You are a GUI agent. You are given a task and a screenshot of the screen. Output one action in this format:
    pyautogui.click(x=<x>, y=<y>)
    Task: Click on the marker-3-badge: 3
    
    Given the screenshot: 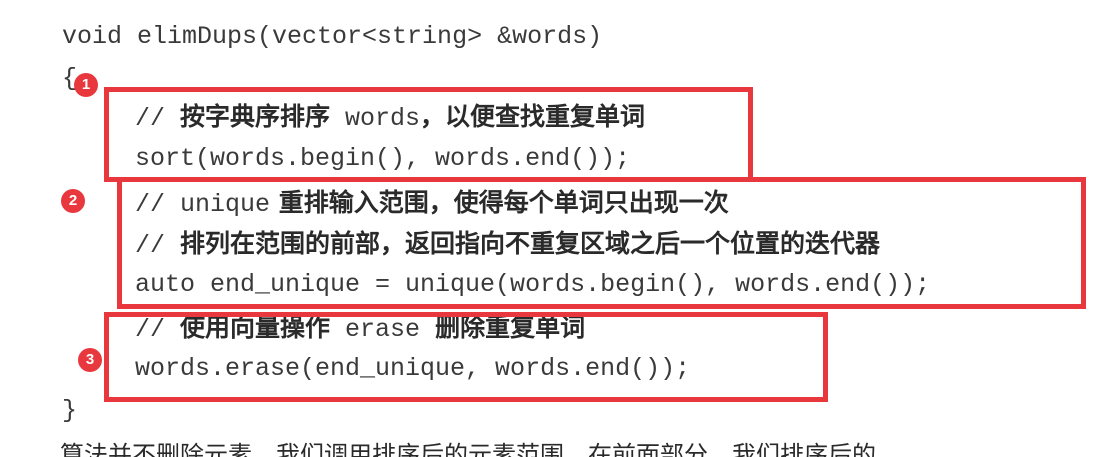 What is the action you would take?
    pyautogui.click(x=90, y=360)
    